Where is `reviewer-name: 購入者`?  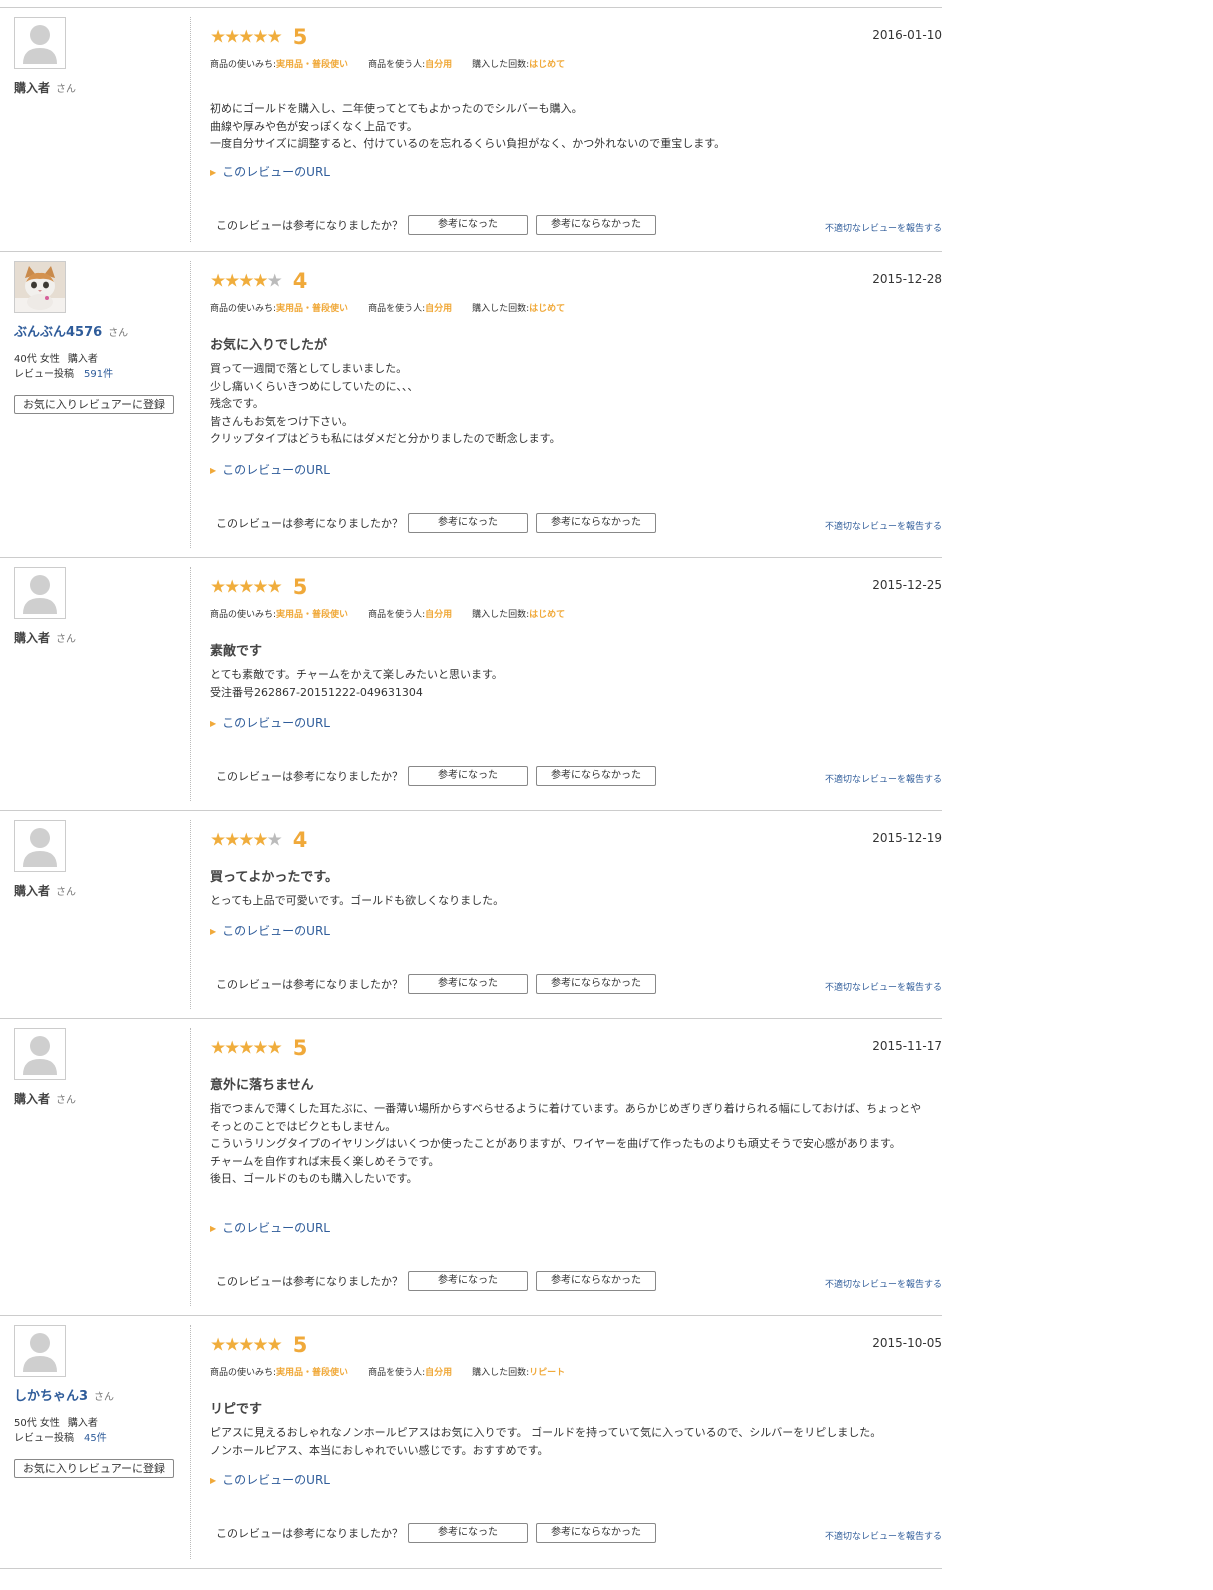 reviewer-name: 購入者 is located at coordinates (32, 1099).